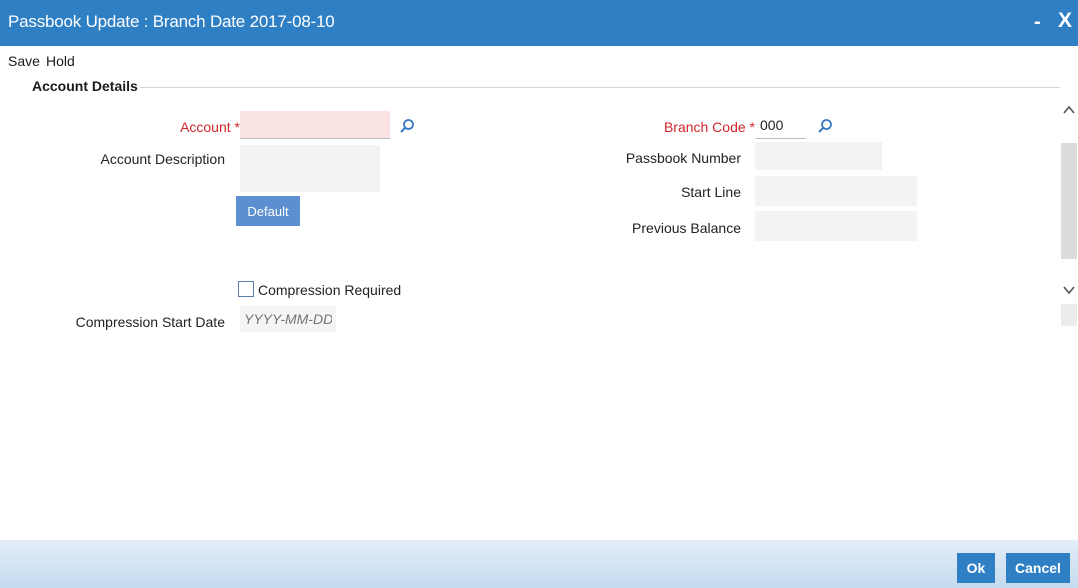 The height and width of the screenshot is (588, 1078). What do you see at coordinates (818, 156) in the screenshot?
I see `passbook-number-input` at bounding box center [818, 156].